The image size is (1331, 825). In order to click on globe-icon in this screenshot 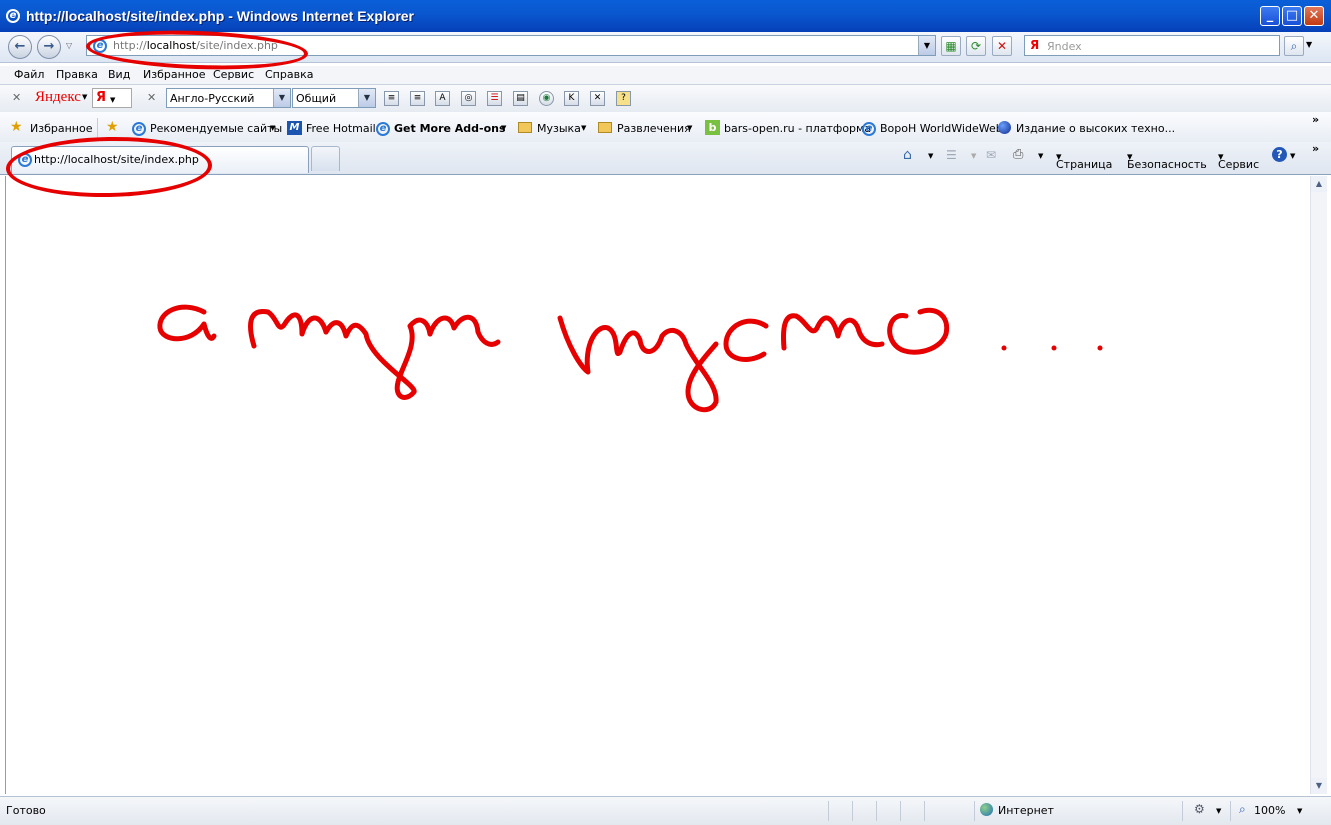, I will do `click(1004, 127)`.